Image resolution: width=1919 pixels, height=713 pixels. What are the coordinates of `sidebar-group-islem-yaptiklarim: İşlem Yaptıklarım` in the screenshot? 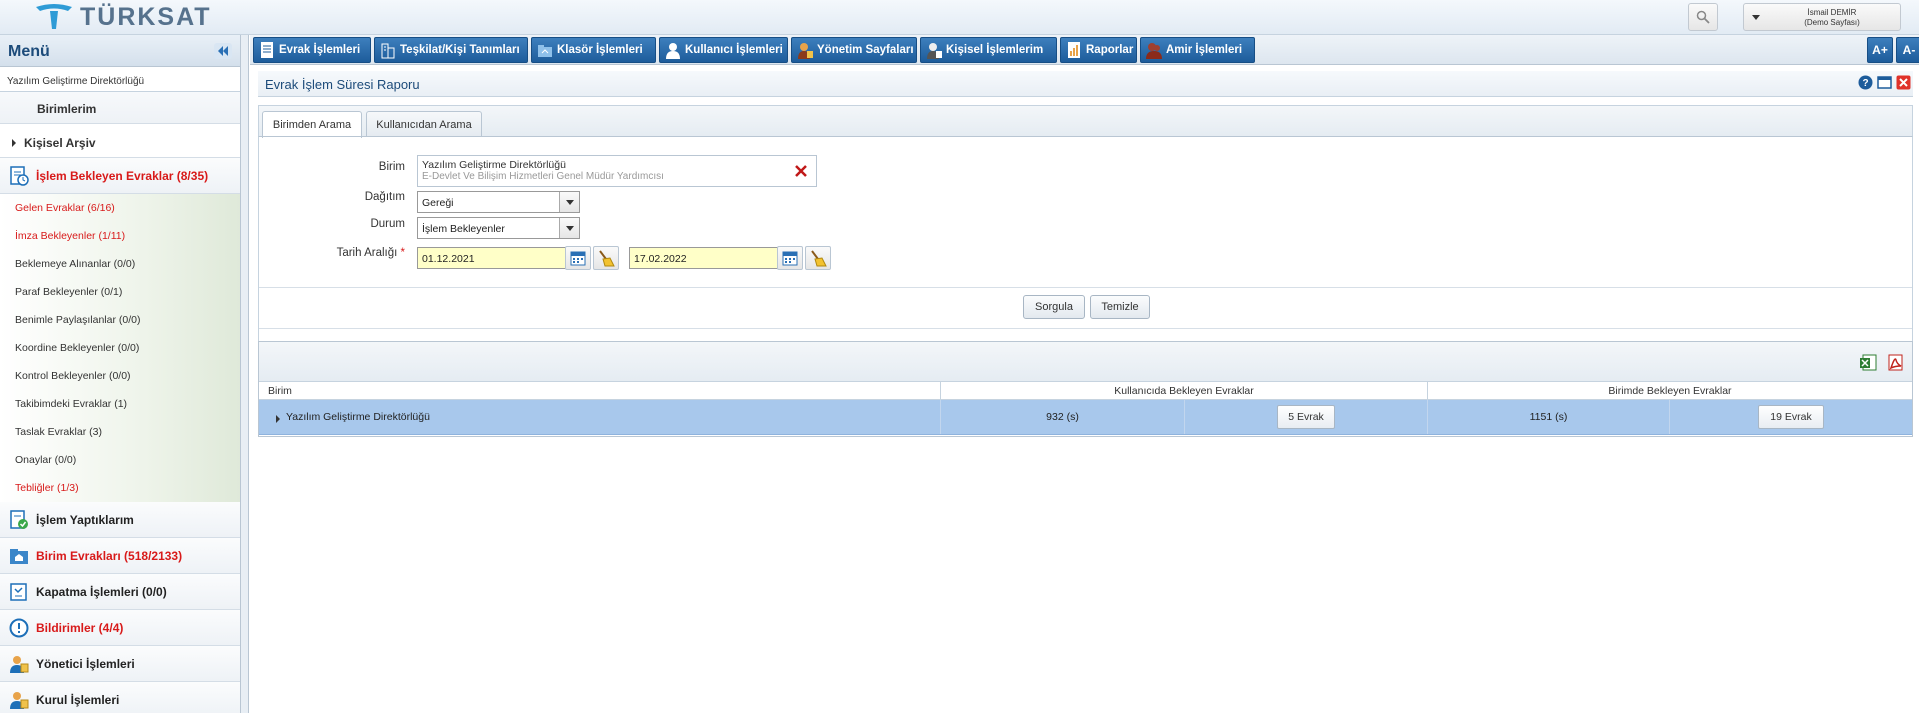 It's located at (120, 520).